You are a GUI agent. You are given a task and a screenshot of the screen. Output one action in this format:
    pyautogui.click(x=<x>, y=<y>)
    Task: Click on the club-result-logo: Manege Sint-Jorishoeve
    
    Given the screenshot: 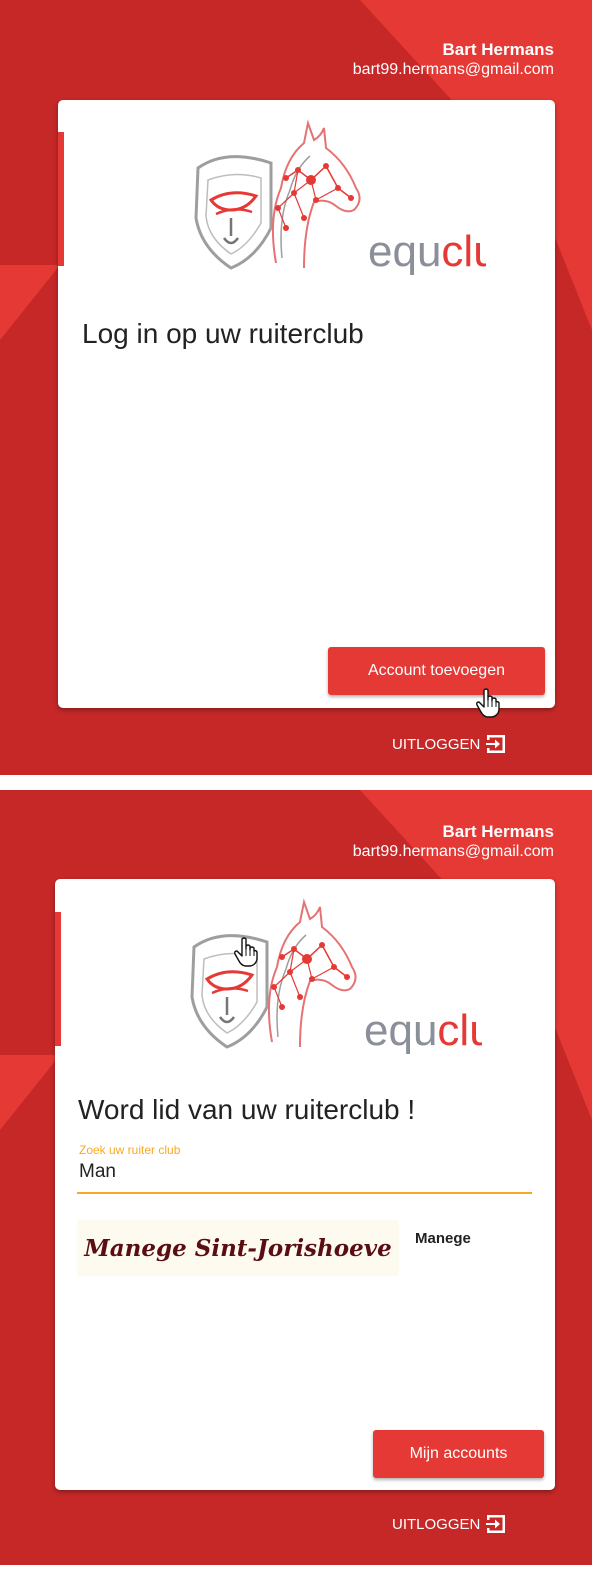 What is the action you would take?
    pyautogui.click(x=238, y=1248)
    